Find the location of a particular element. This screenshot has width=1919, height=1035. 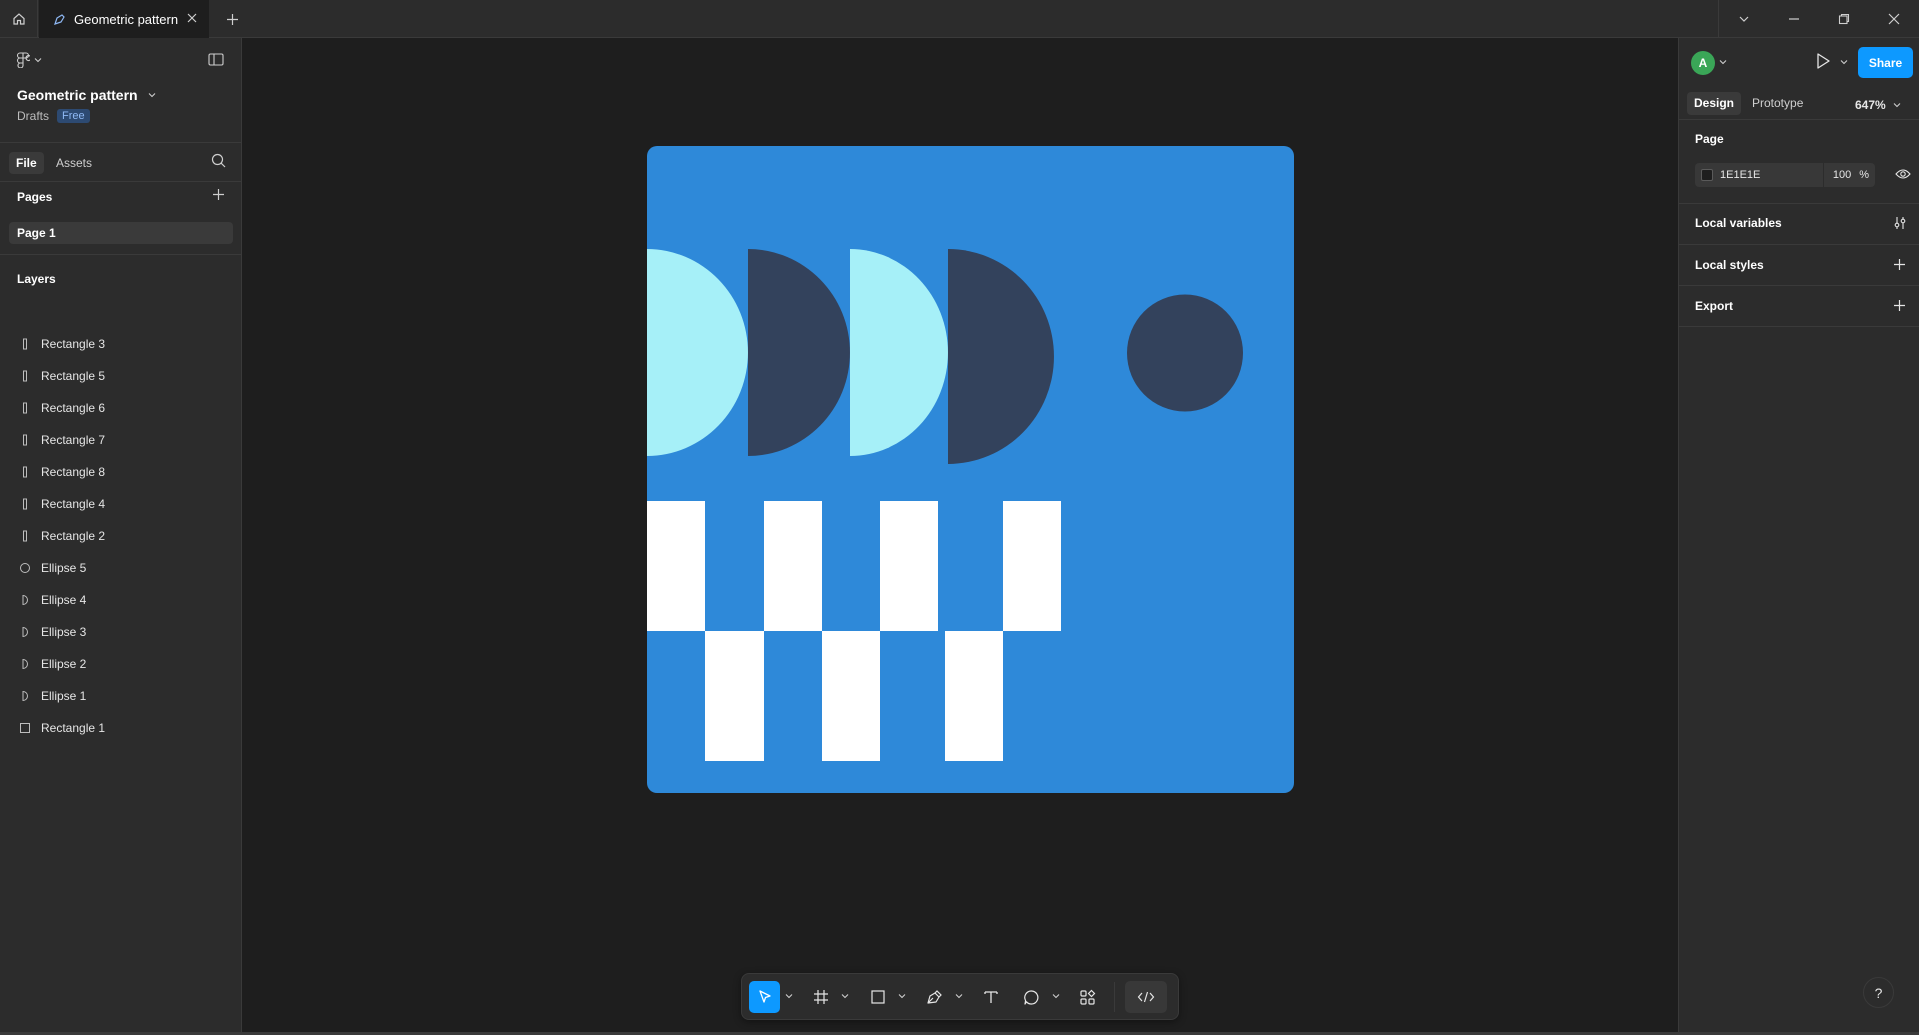

background-opacity-field: 100 % is located at coordinates (1849, 175).